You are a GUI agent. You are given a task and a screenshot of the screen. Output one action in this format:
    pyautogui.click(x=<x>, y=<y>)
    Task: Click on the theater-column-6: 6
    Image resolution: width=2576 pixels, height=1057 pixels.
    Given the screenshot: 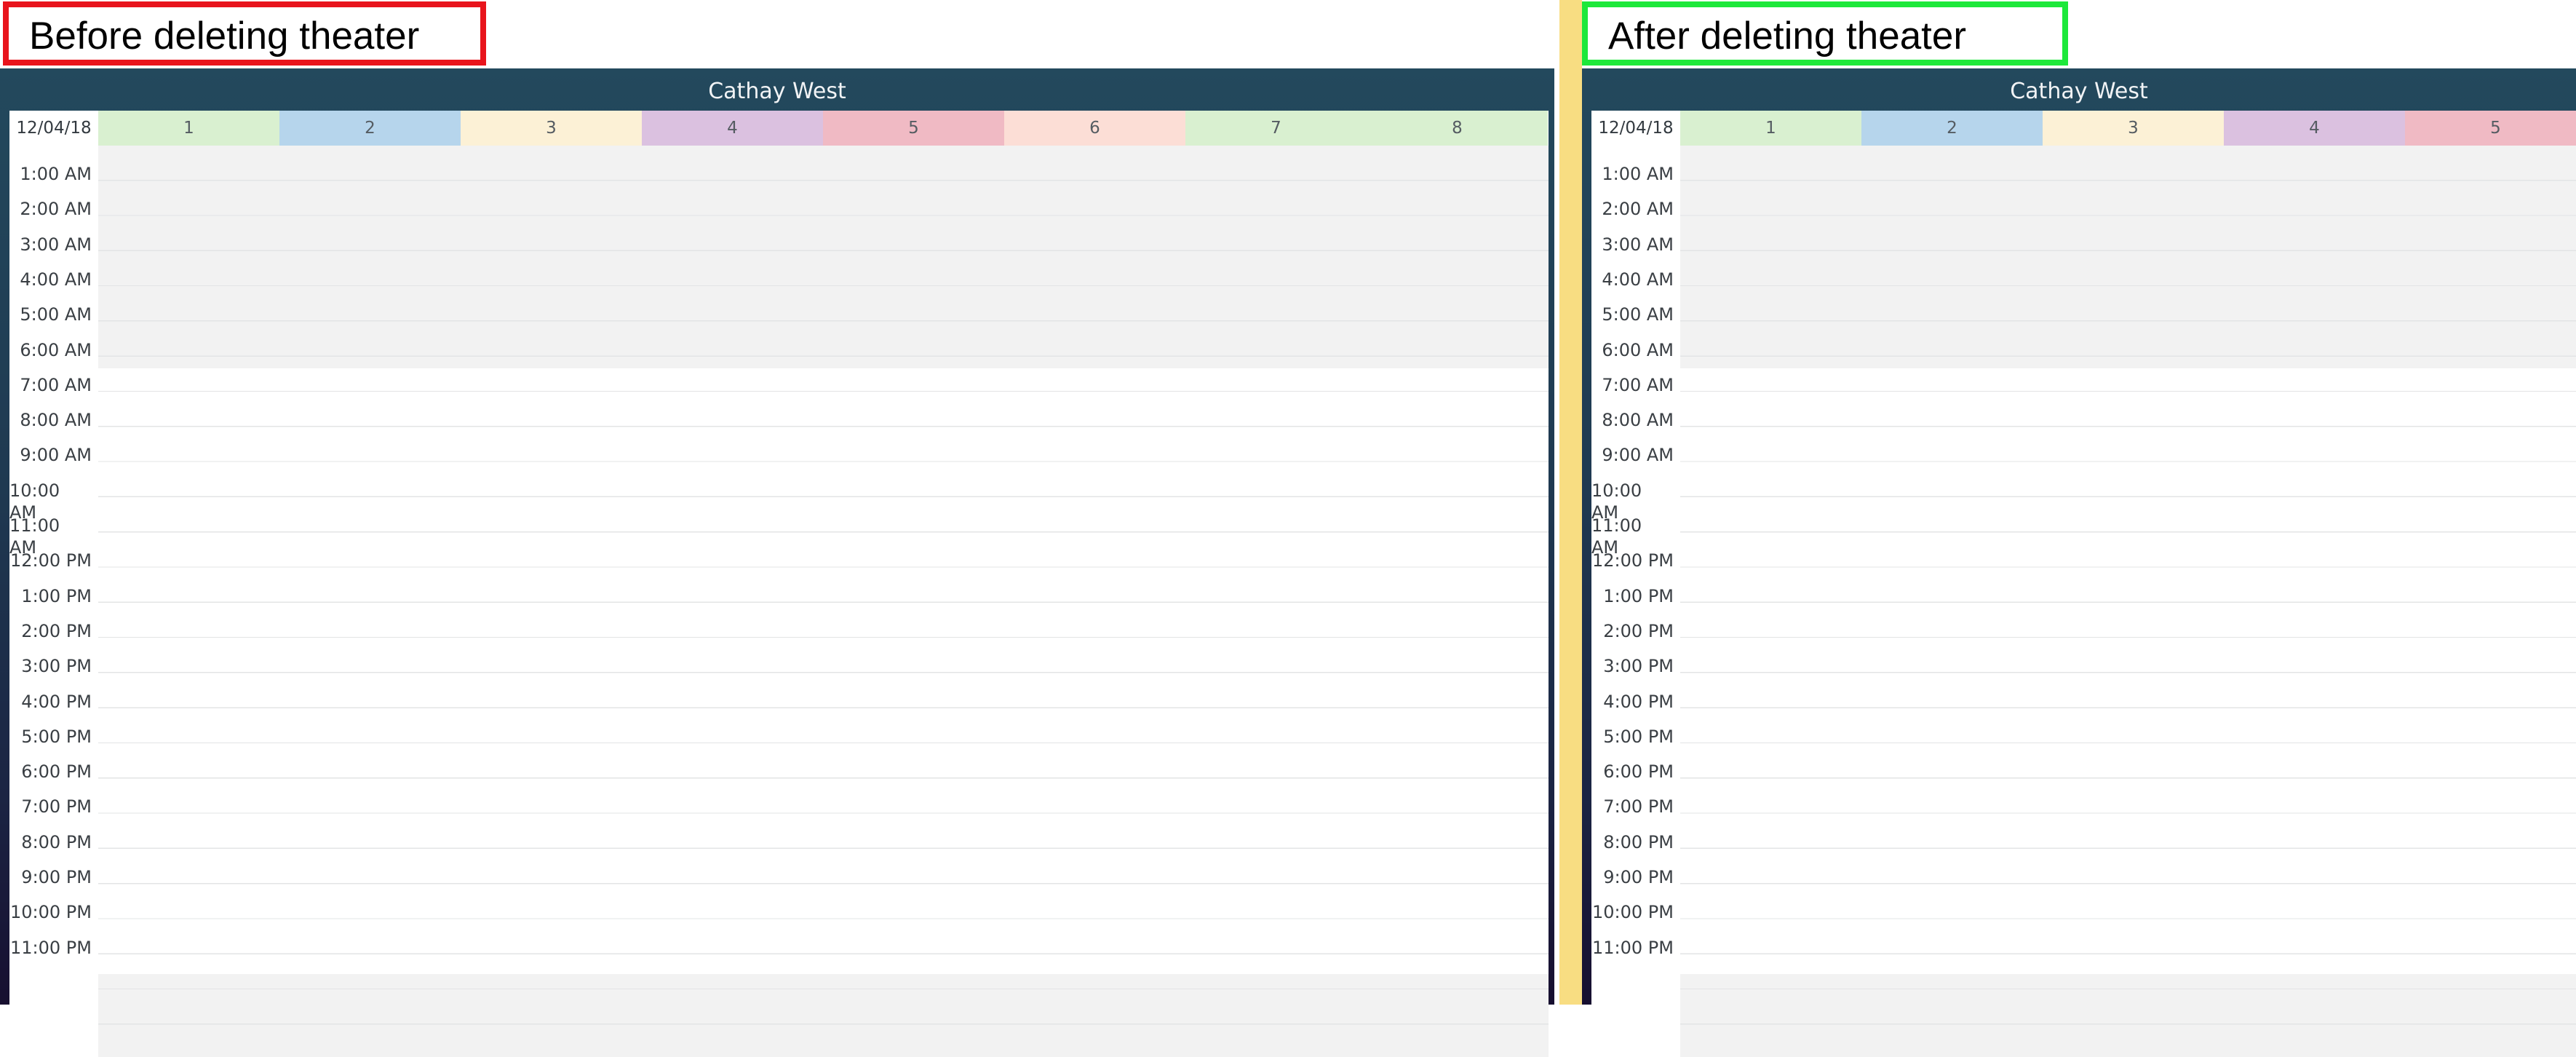 What is the action you would take?
    pyautogui.click(x=1094, y=128)
    